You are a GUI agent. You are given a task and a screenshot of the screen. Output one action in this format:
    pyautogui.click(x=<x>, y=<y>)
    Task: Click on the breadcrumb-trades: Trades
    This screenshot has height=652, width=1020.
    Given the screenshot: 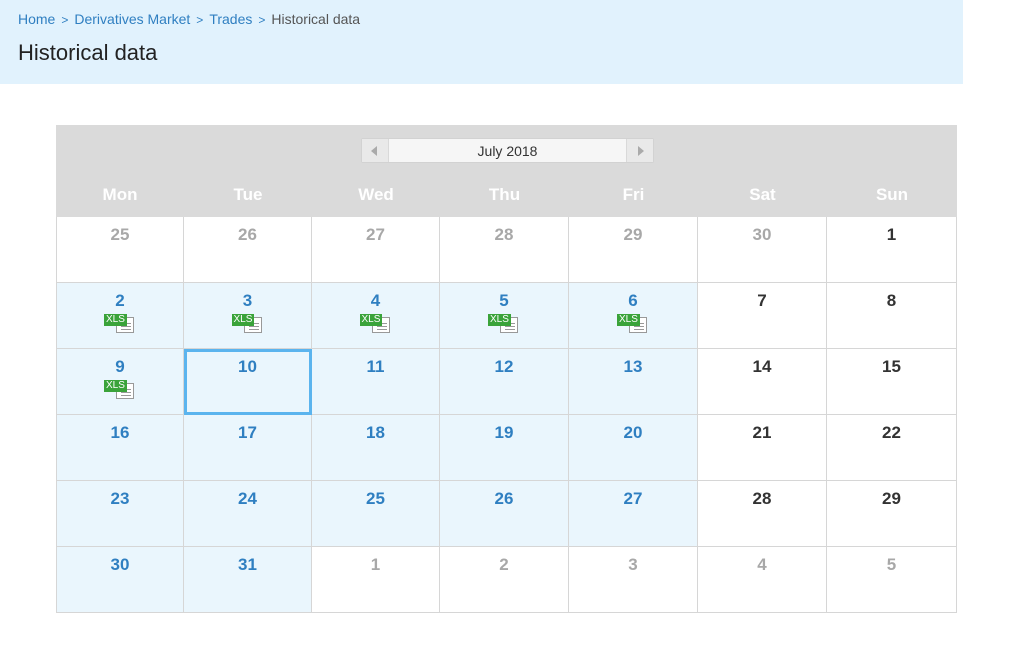 What is the action you would take?
    pyautogui.click(x=230, y=19)
    